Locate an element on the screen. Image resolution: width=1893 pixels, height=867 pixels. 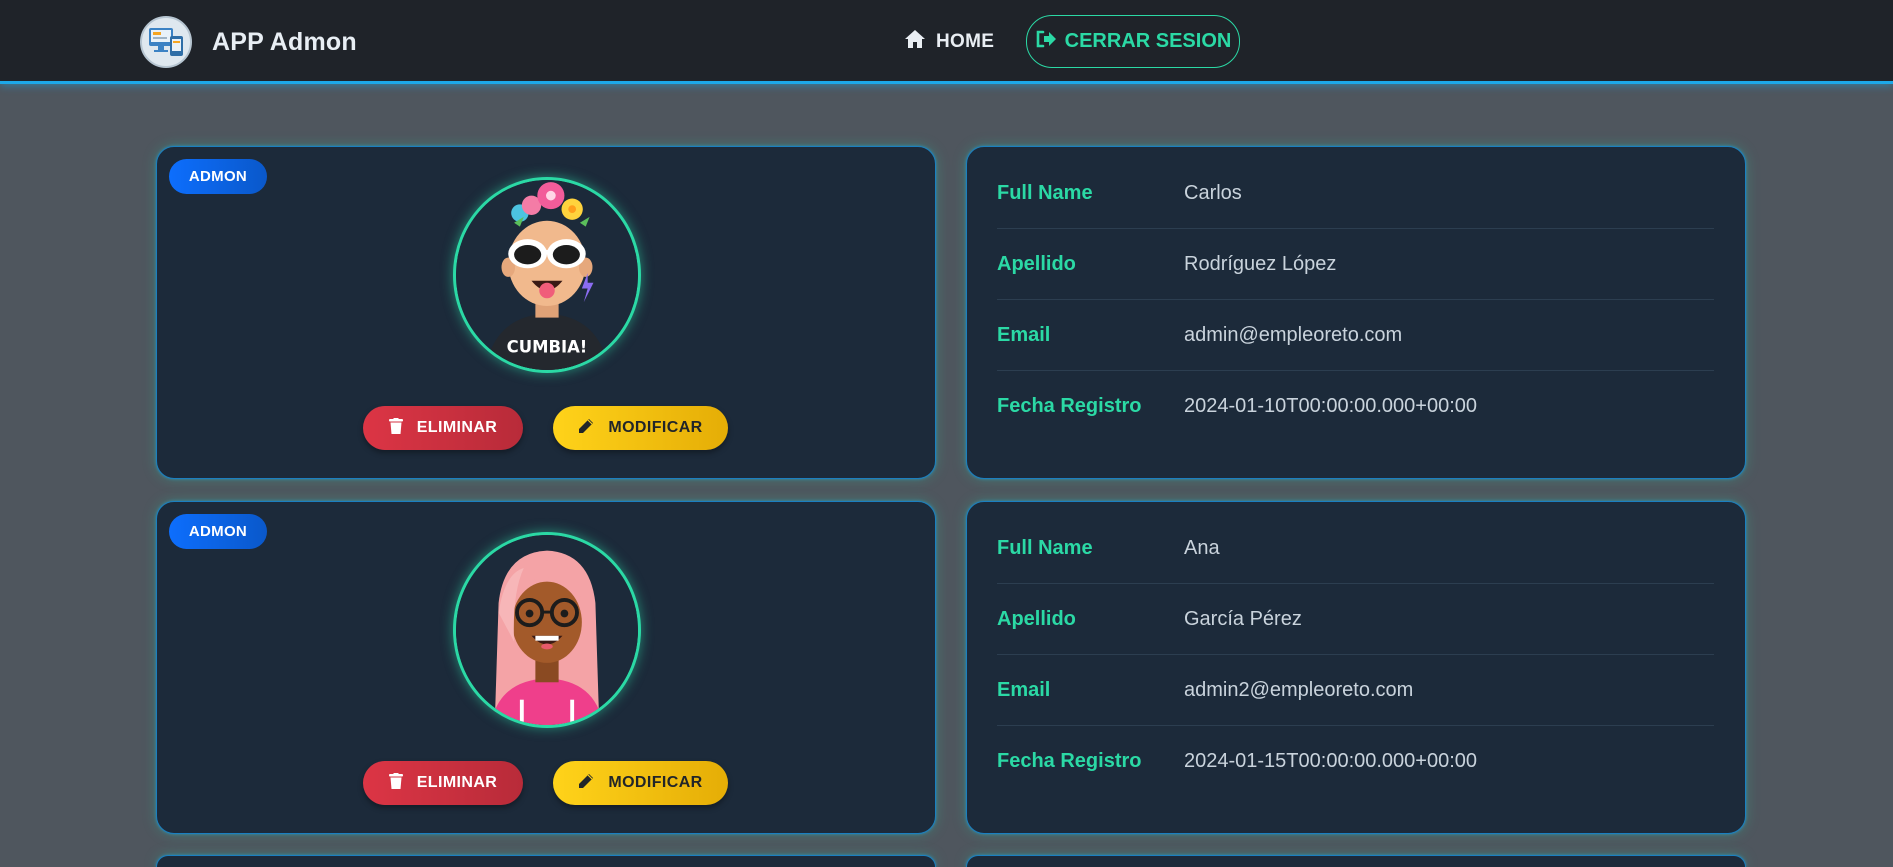
user-avatar is located at coordinates (547, 630).